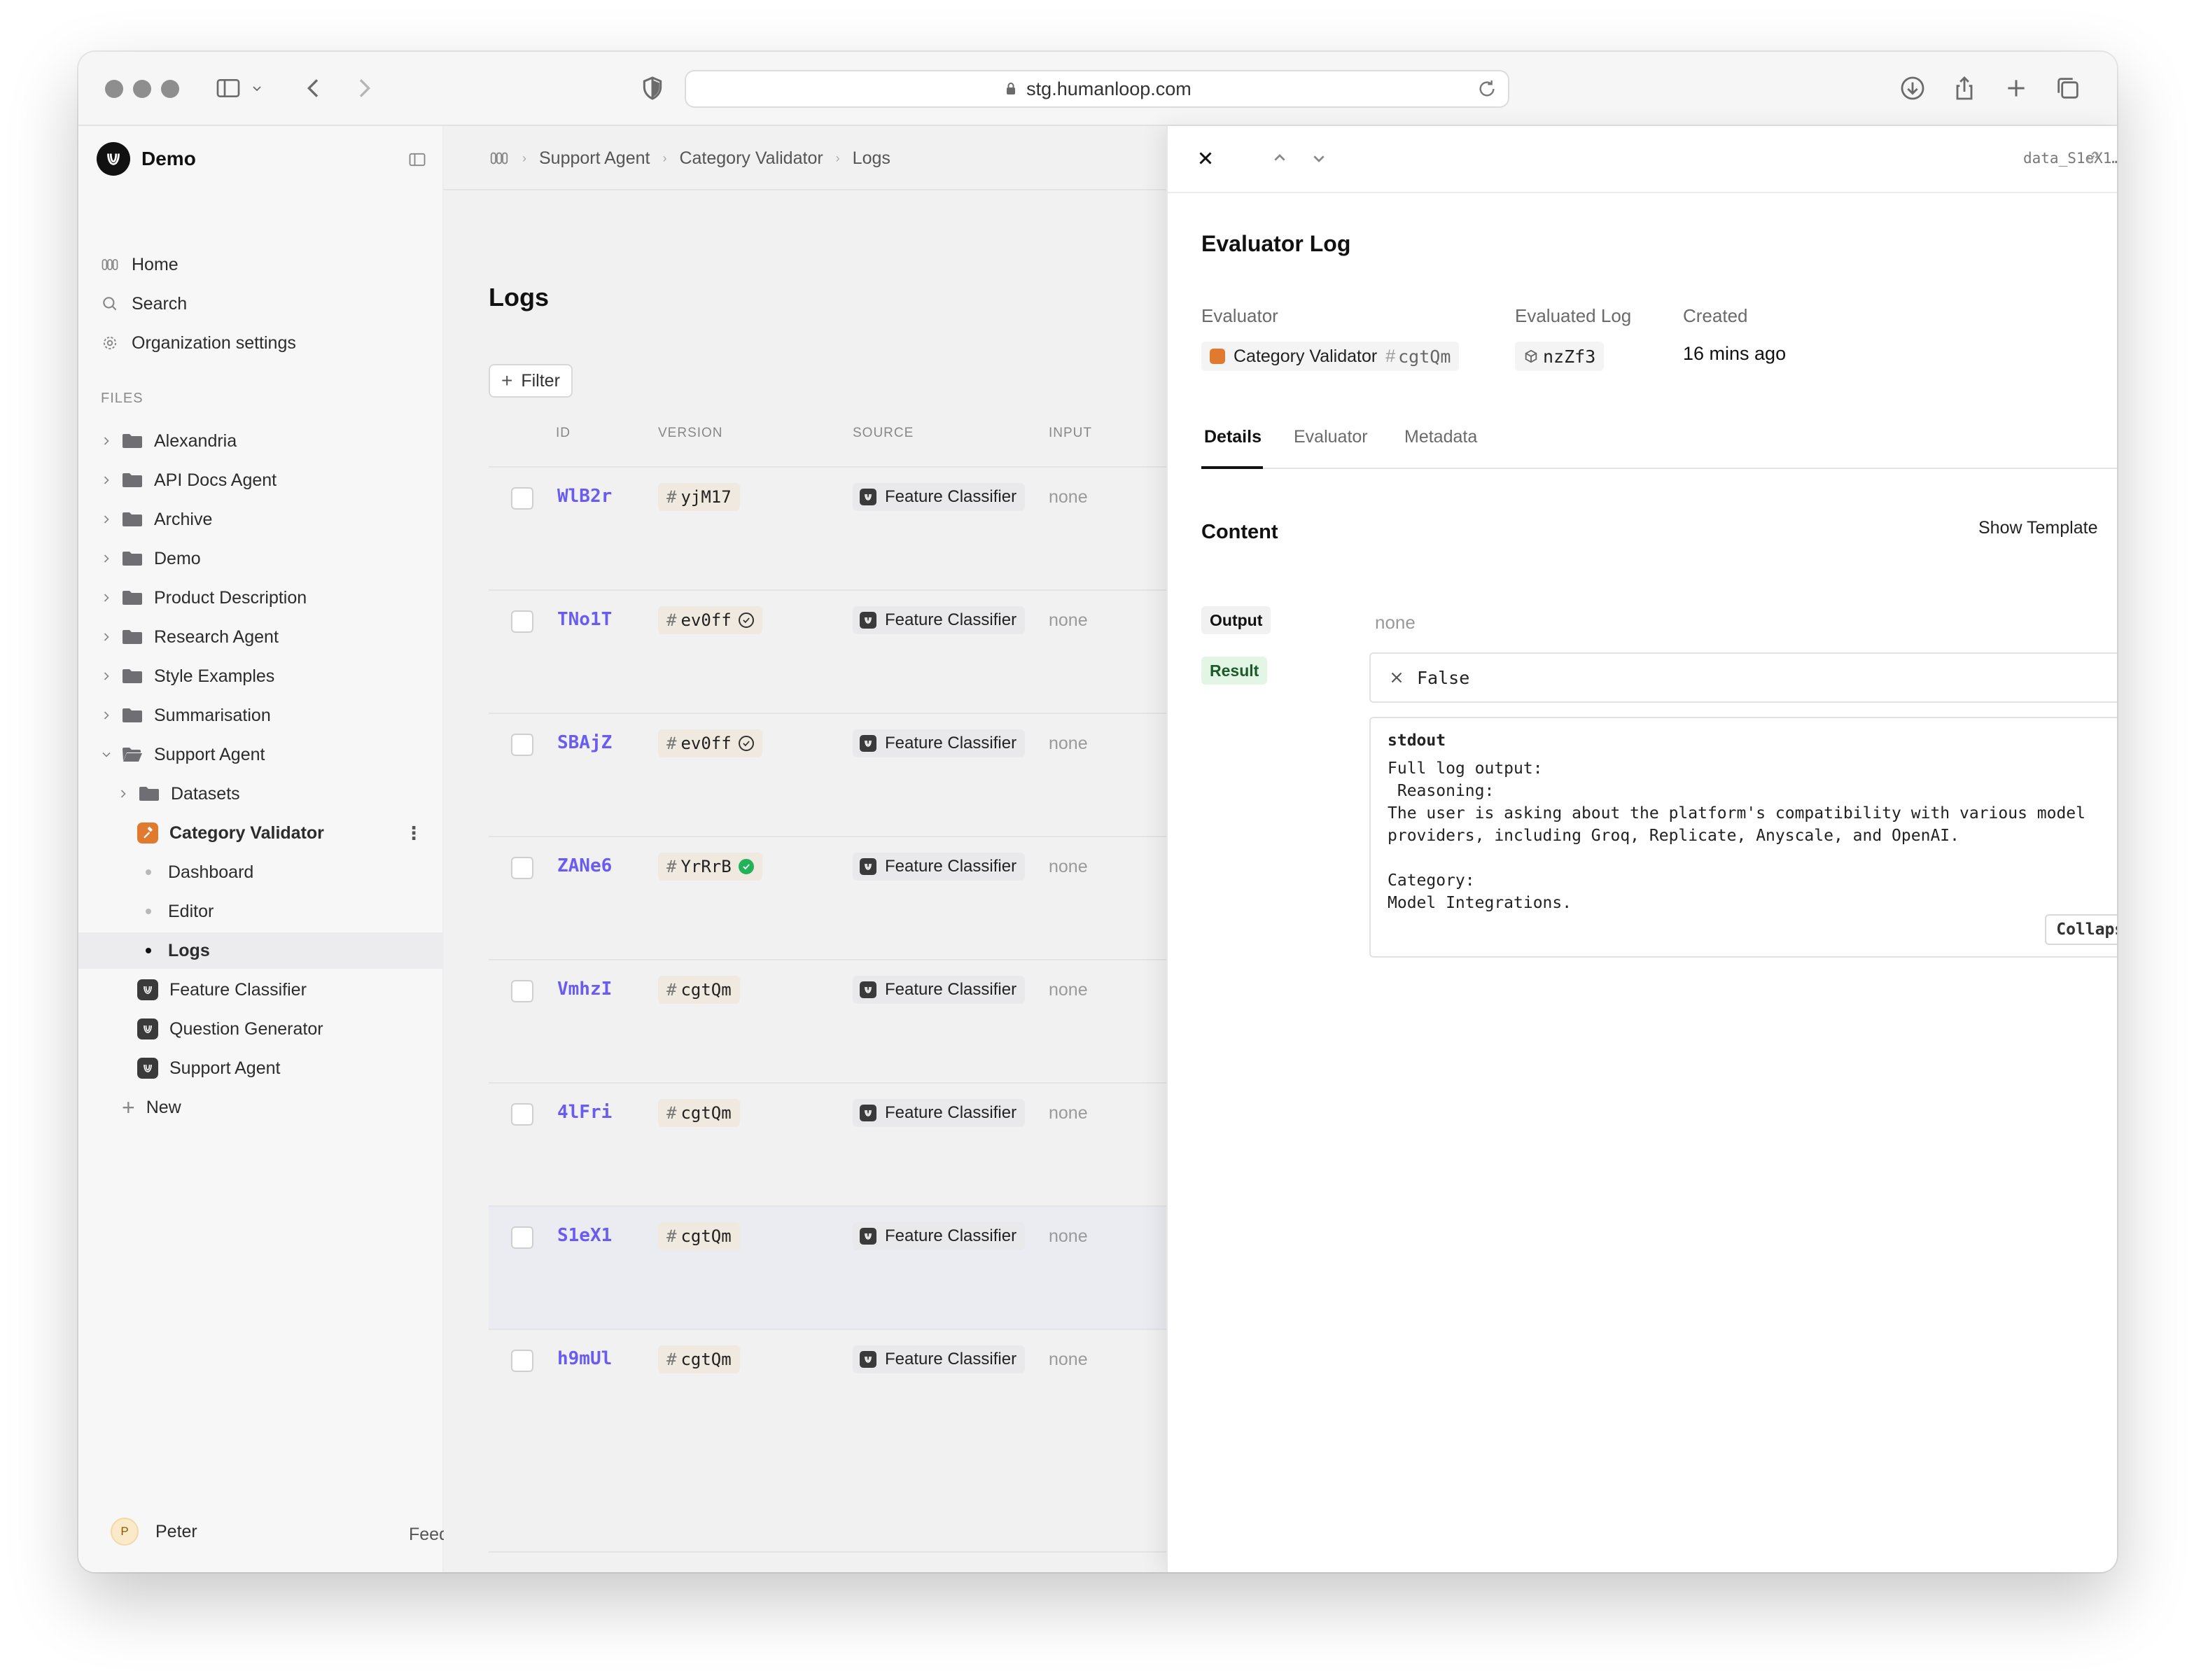 This screenshot has height=1680, width=2201. Describe the element at coordinates (585, 865) in the screenshot. I see `log-id: ZANe6` at that location.